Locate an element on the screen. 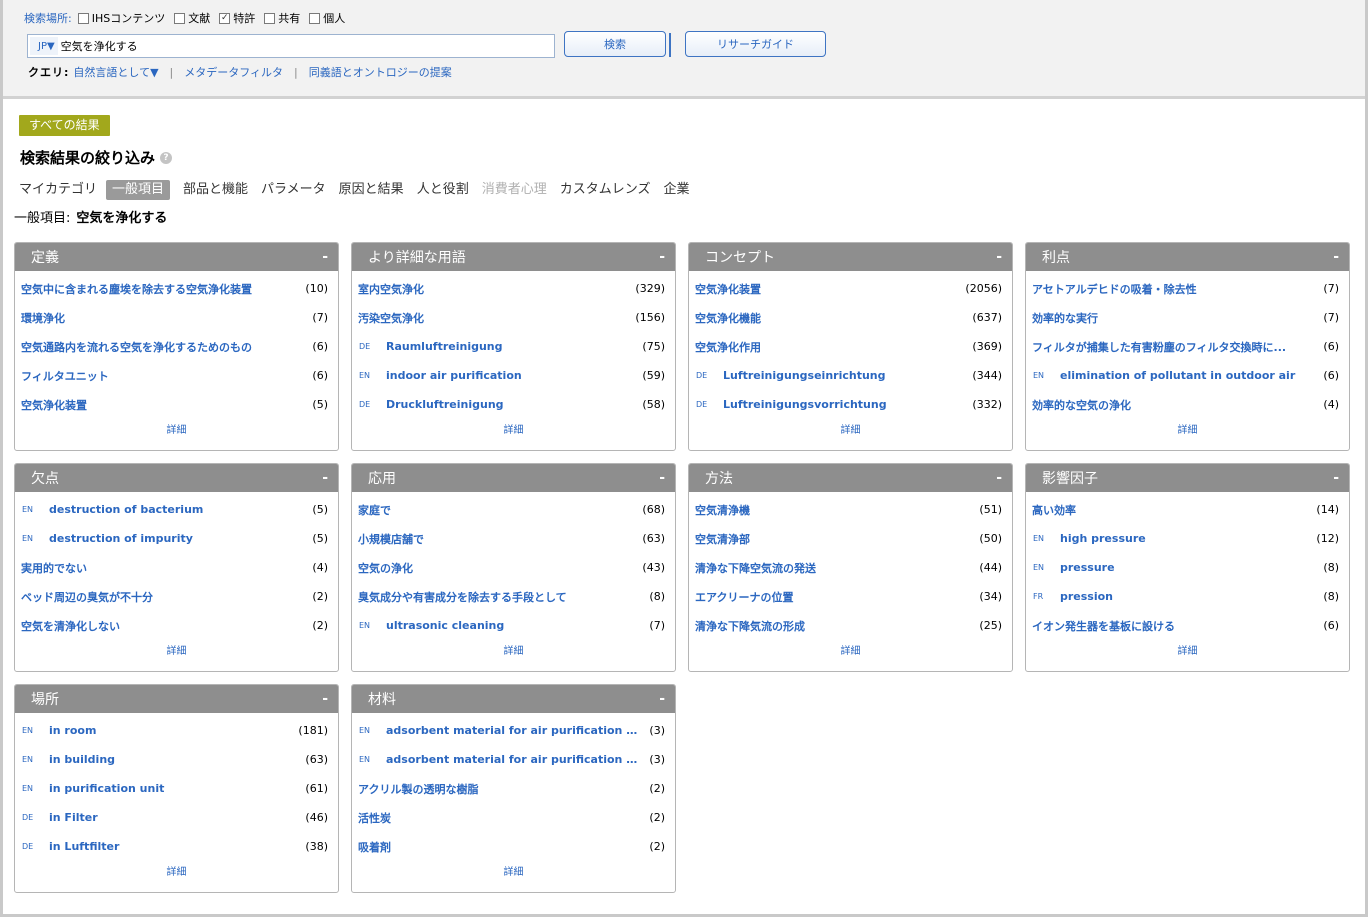  item-link: 高い効率 is located at coordinates (1171, 510).